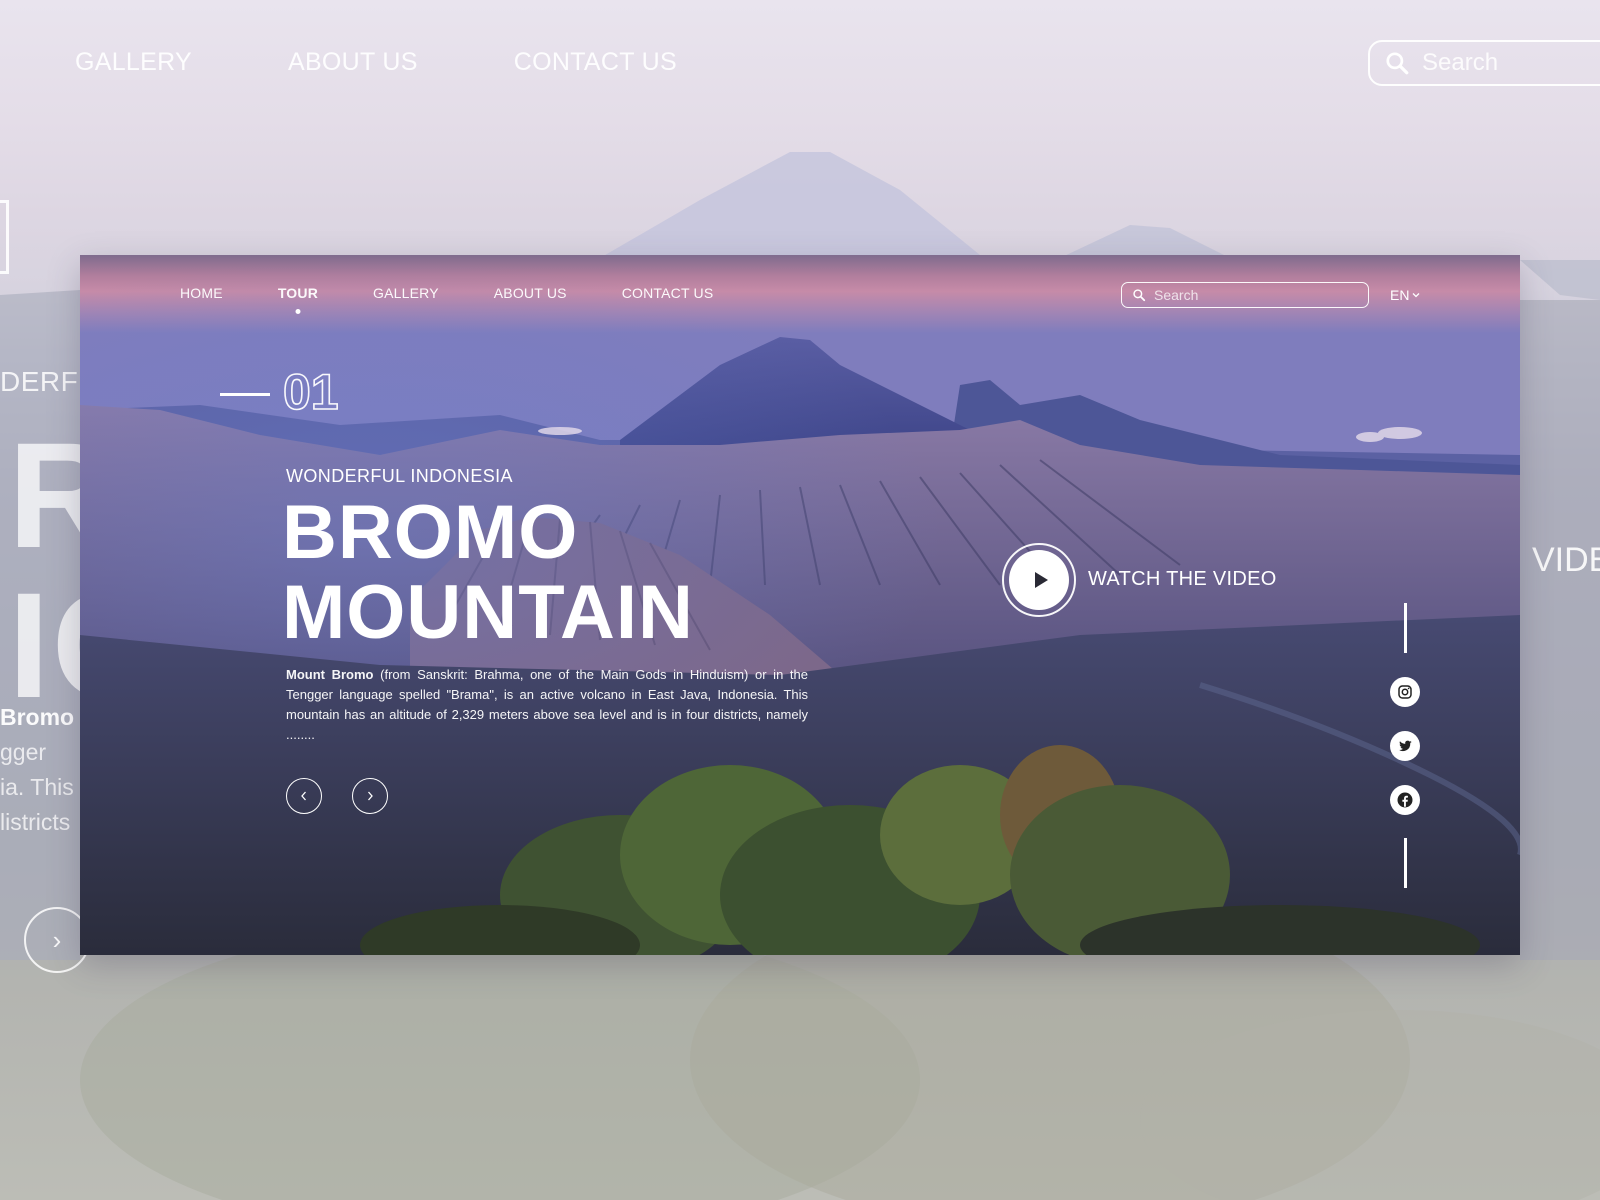 This screenshot has width=1600, height=1200. Describe the element at coordinates (399, 476) in the screenshot. I see `slide-eyebrow: WONDERFUL INDONESIA` at that location.